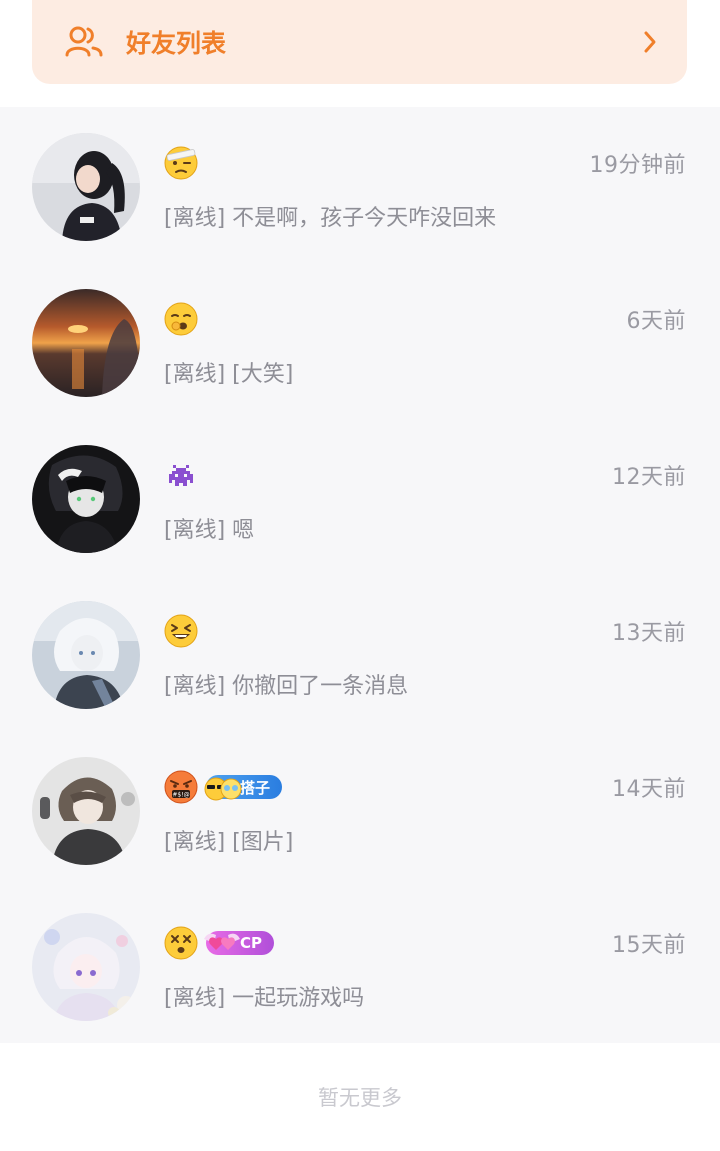 This screenshot has width=720, height=1151. Describe the element at coordinates (209, 530) in the screenshot. I see `chat-preview: [离线] 嗯` at that location.